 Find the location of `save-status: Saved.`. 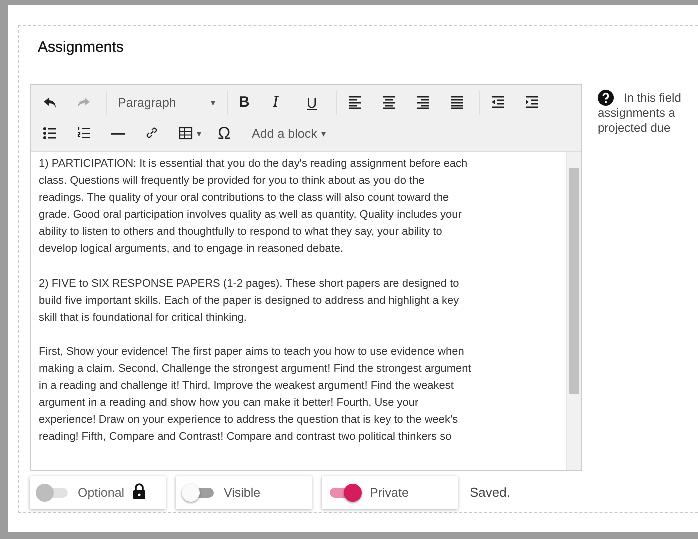

save-status: Saved. is located at coordinates (489, 492).